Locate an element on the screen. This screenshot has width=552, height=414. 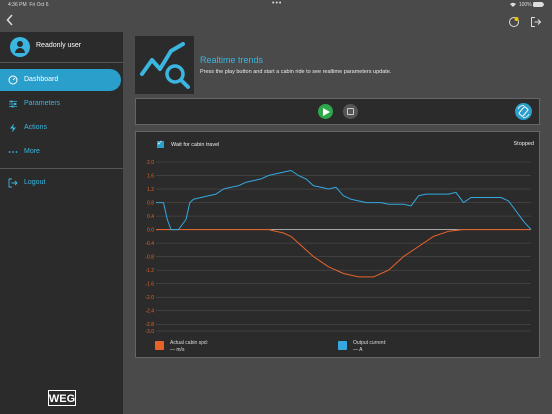
status-bar: 4:36 PM Fri Oct 6 ••• 100% is located at coordinates (276, 5).